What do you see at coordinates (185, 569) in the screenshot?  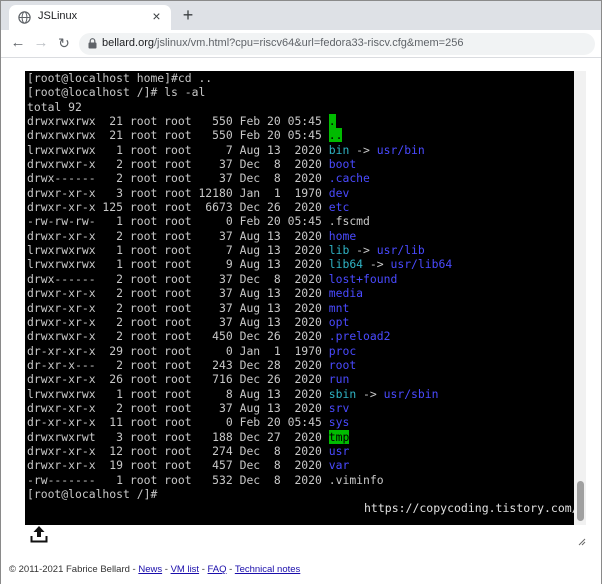 I see `vm-list-link: VM list` at bounding box center [185, 569].